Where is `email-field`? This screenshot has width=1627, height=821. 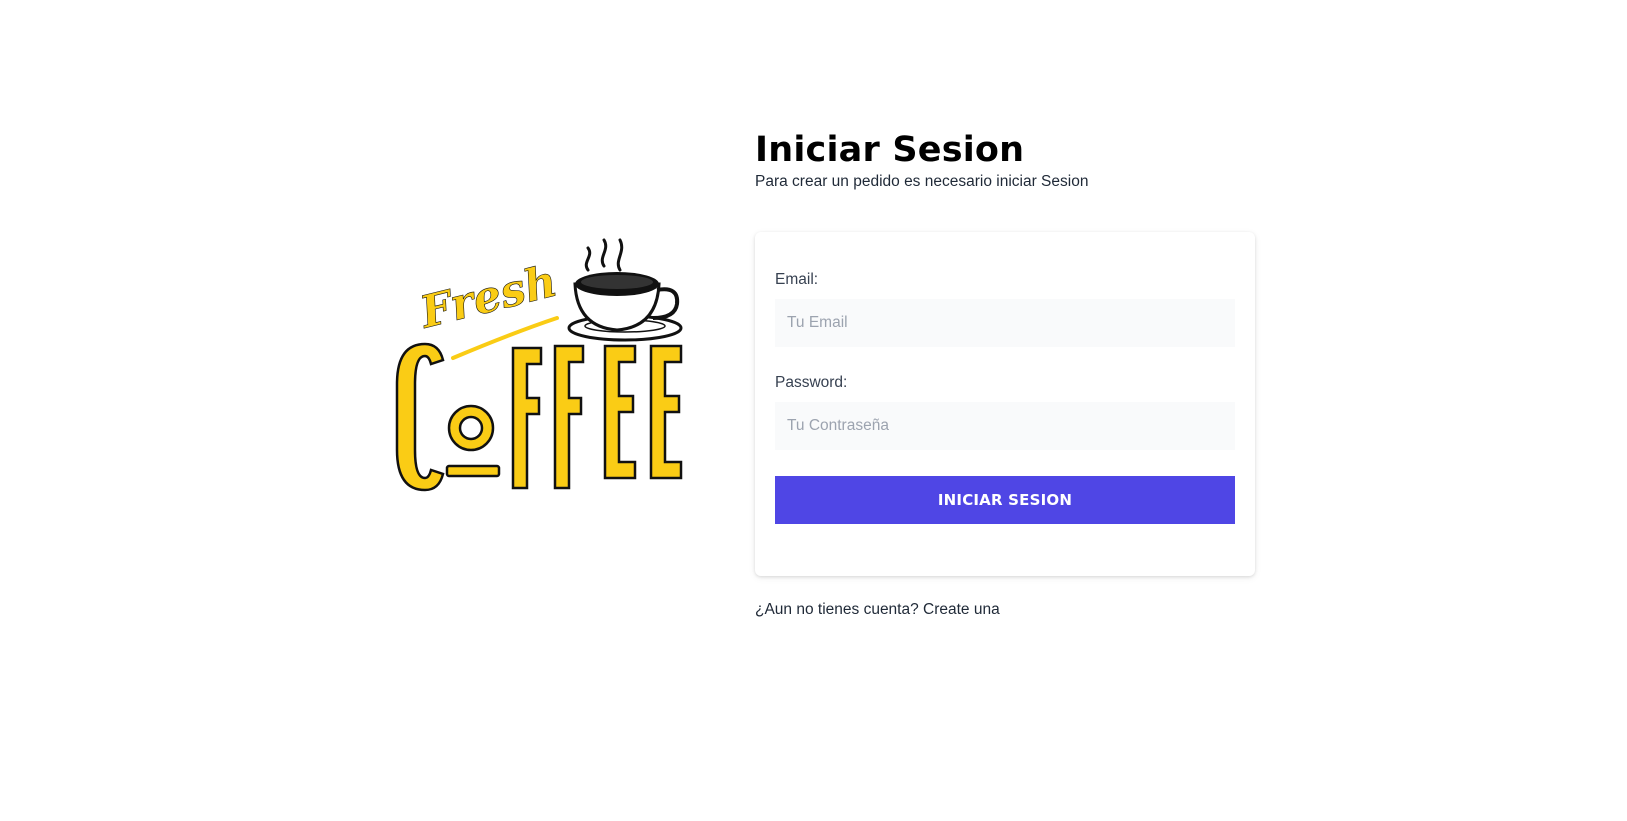
email-field is located at coordinates (1005, 323).